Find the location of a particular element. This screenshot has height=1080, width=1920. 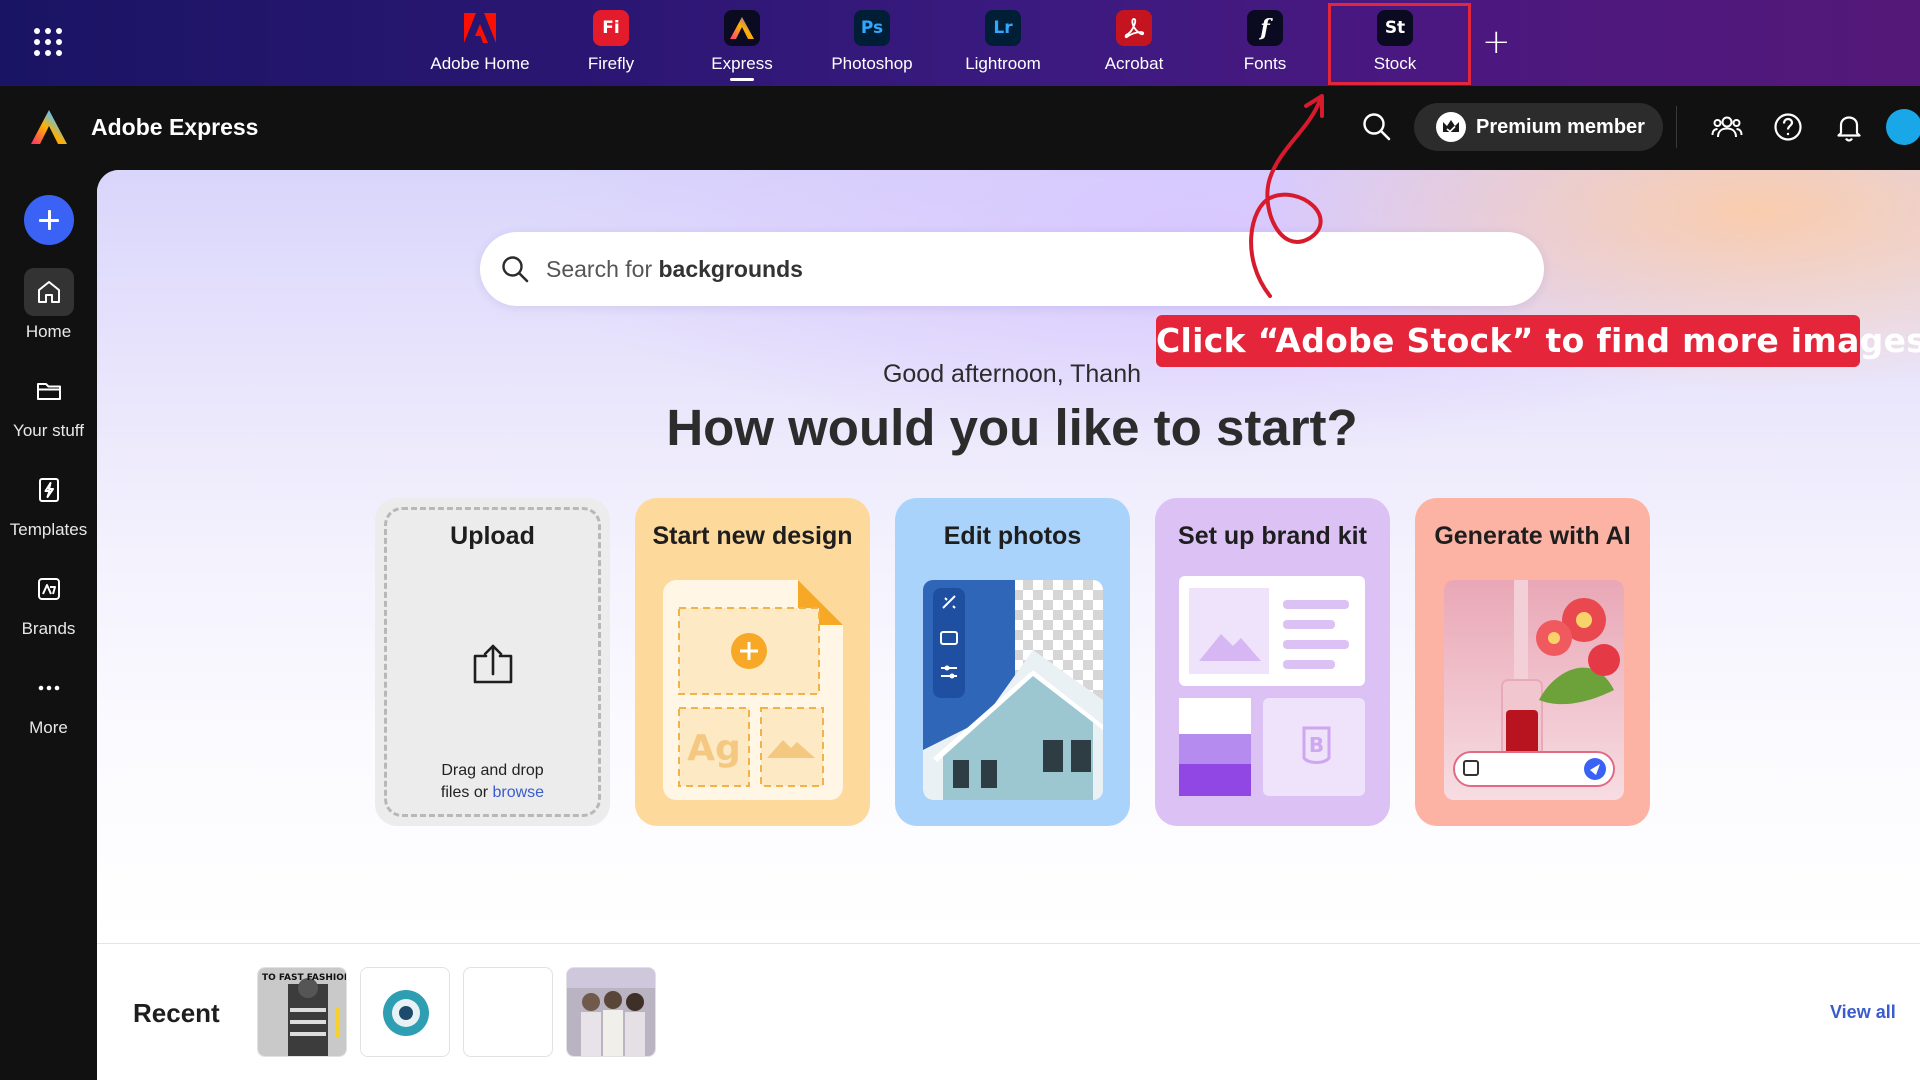

crown-icon is located at coordinates (1451, 127).